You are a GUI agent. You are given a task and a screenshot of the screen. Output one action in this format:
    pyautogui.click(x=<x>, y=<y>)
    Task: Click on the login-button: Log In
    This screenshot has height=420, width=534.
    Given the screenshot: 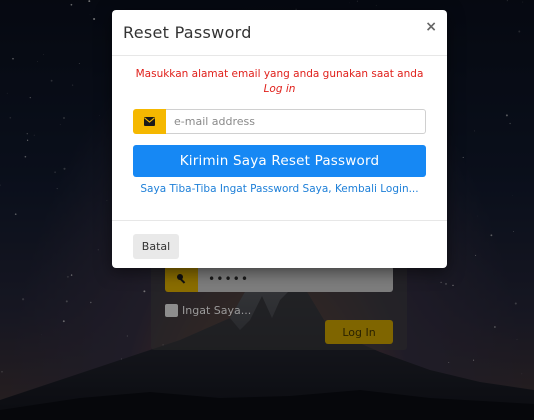 What is the action you would take?
    pyautogui.click(x=359, y=332)
    